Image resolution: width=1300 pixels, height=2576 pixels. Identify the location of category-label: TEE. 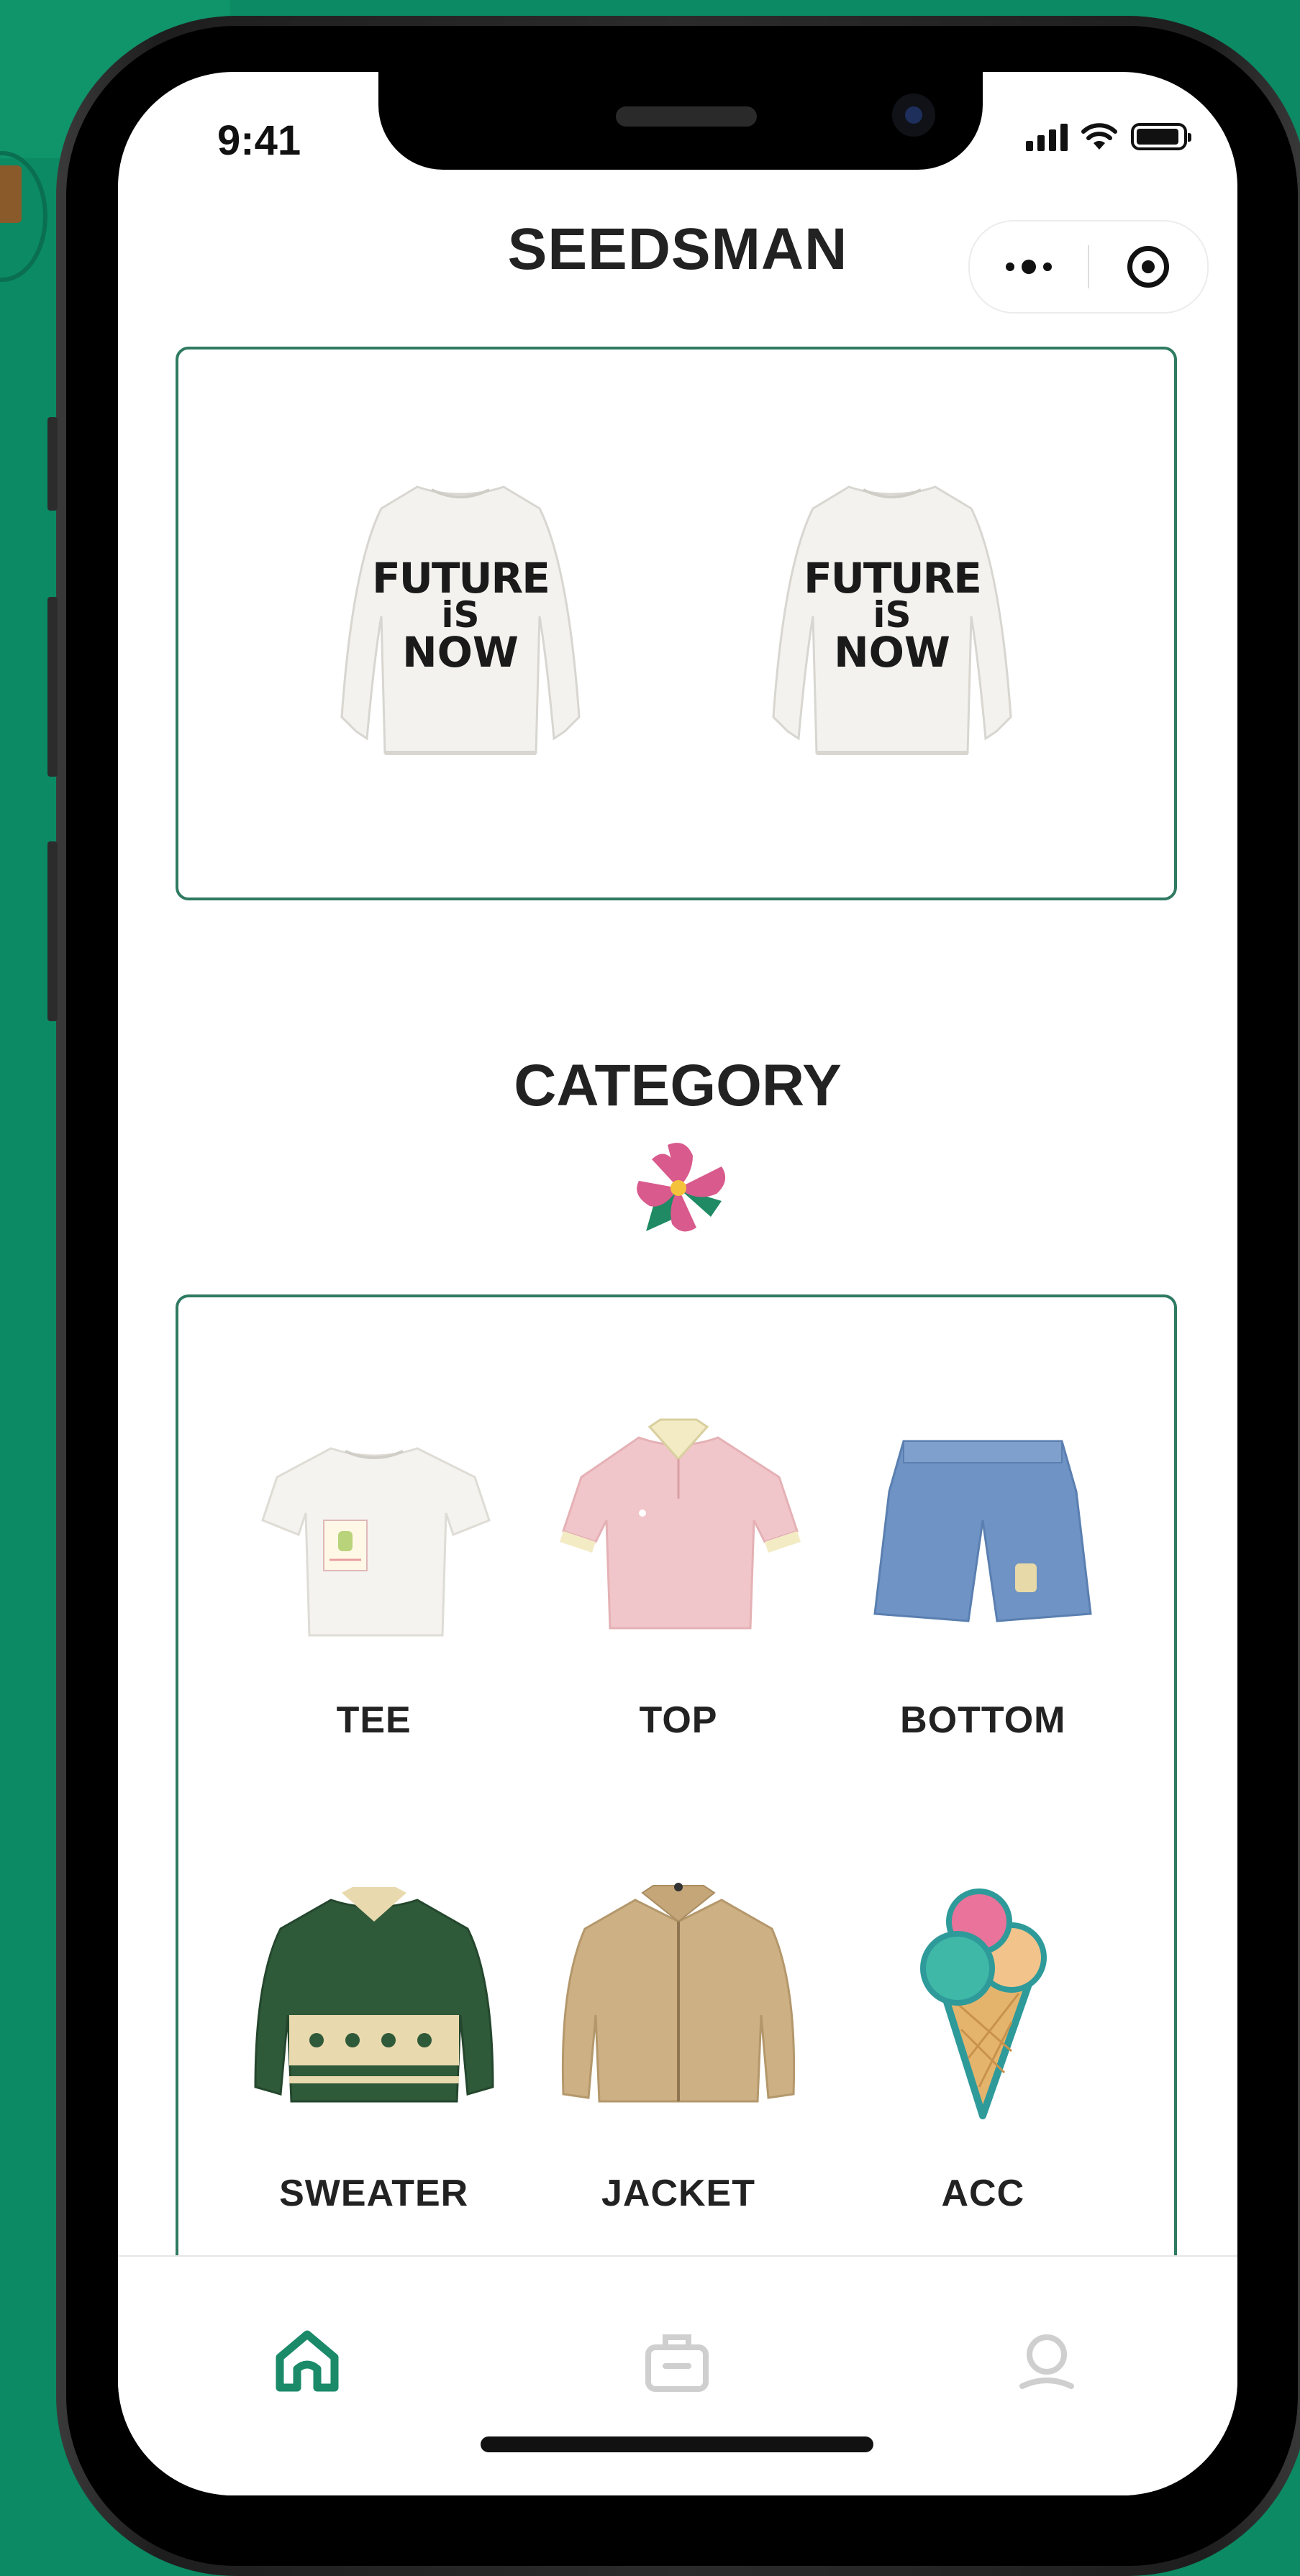
(374, 1720).